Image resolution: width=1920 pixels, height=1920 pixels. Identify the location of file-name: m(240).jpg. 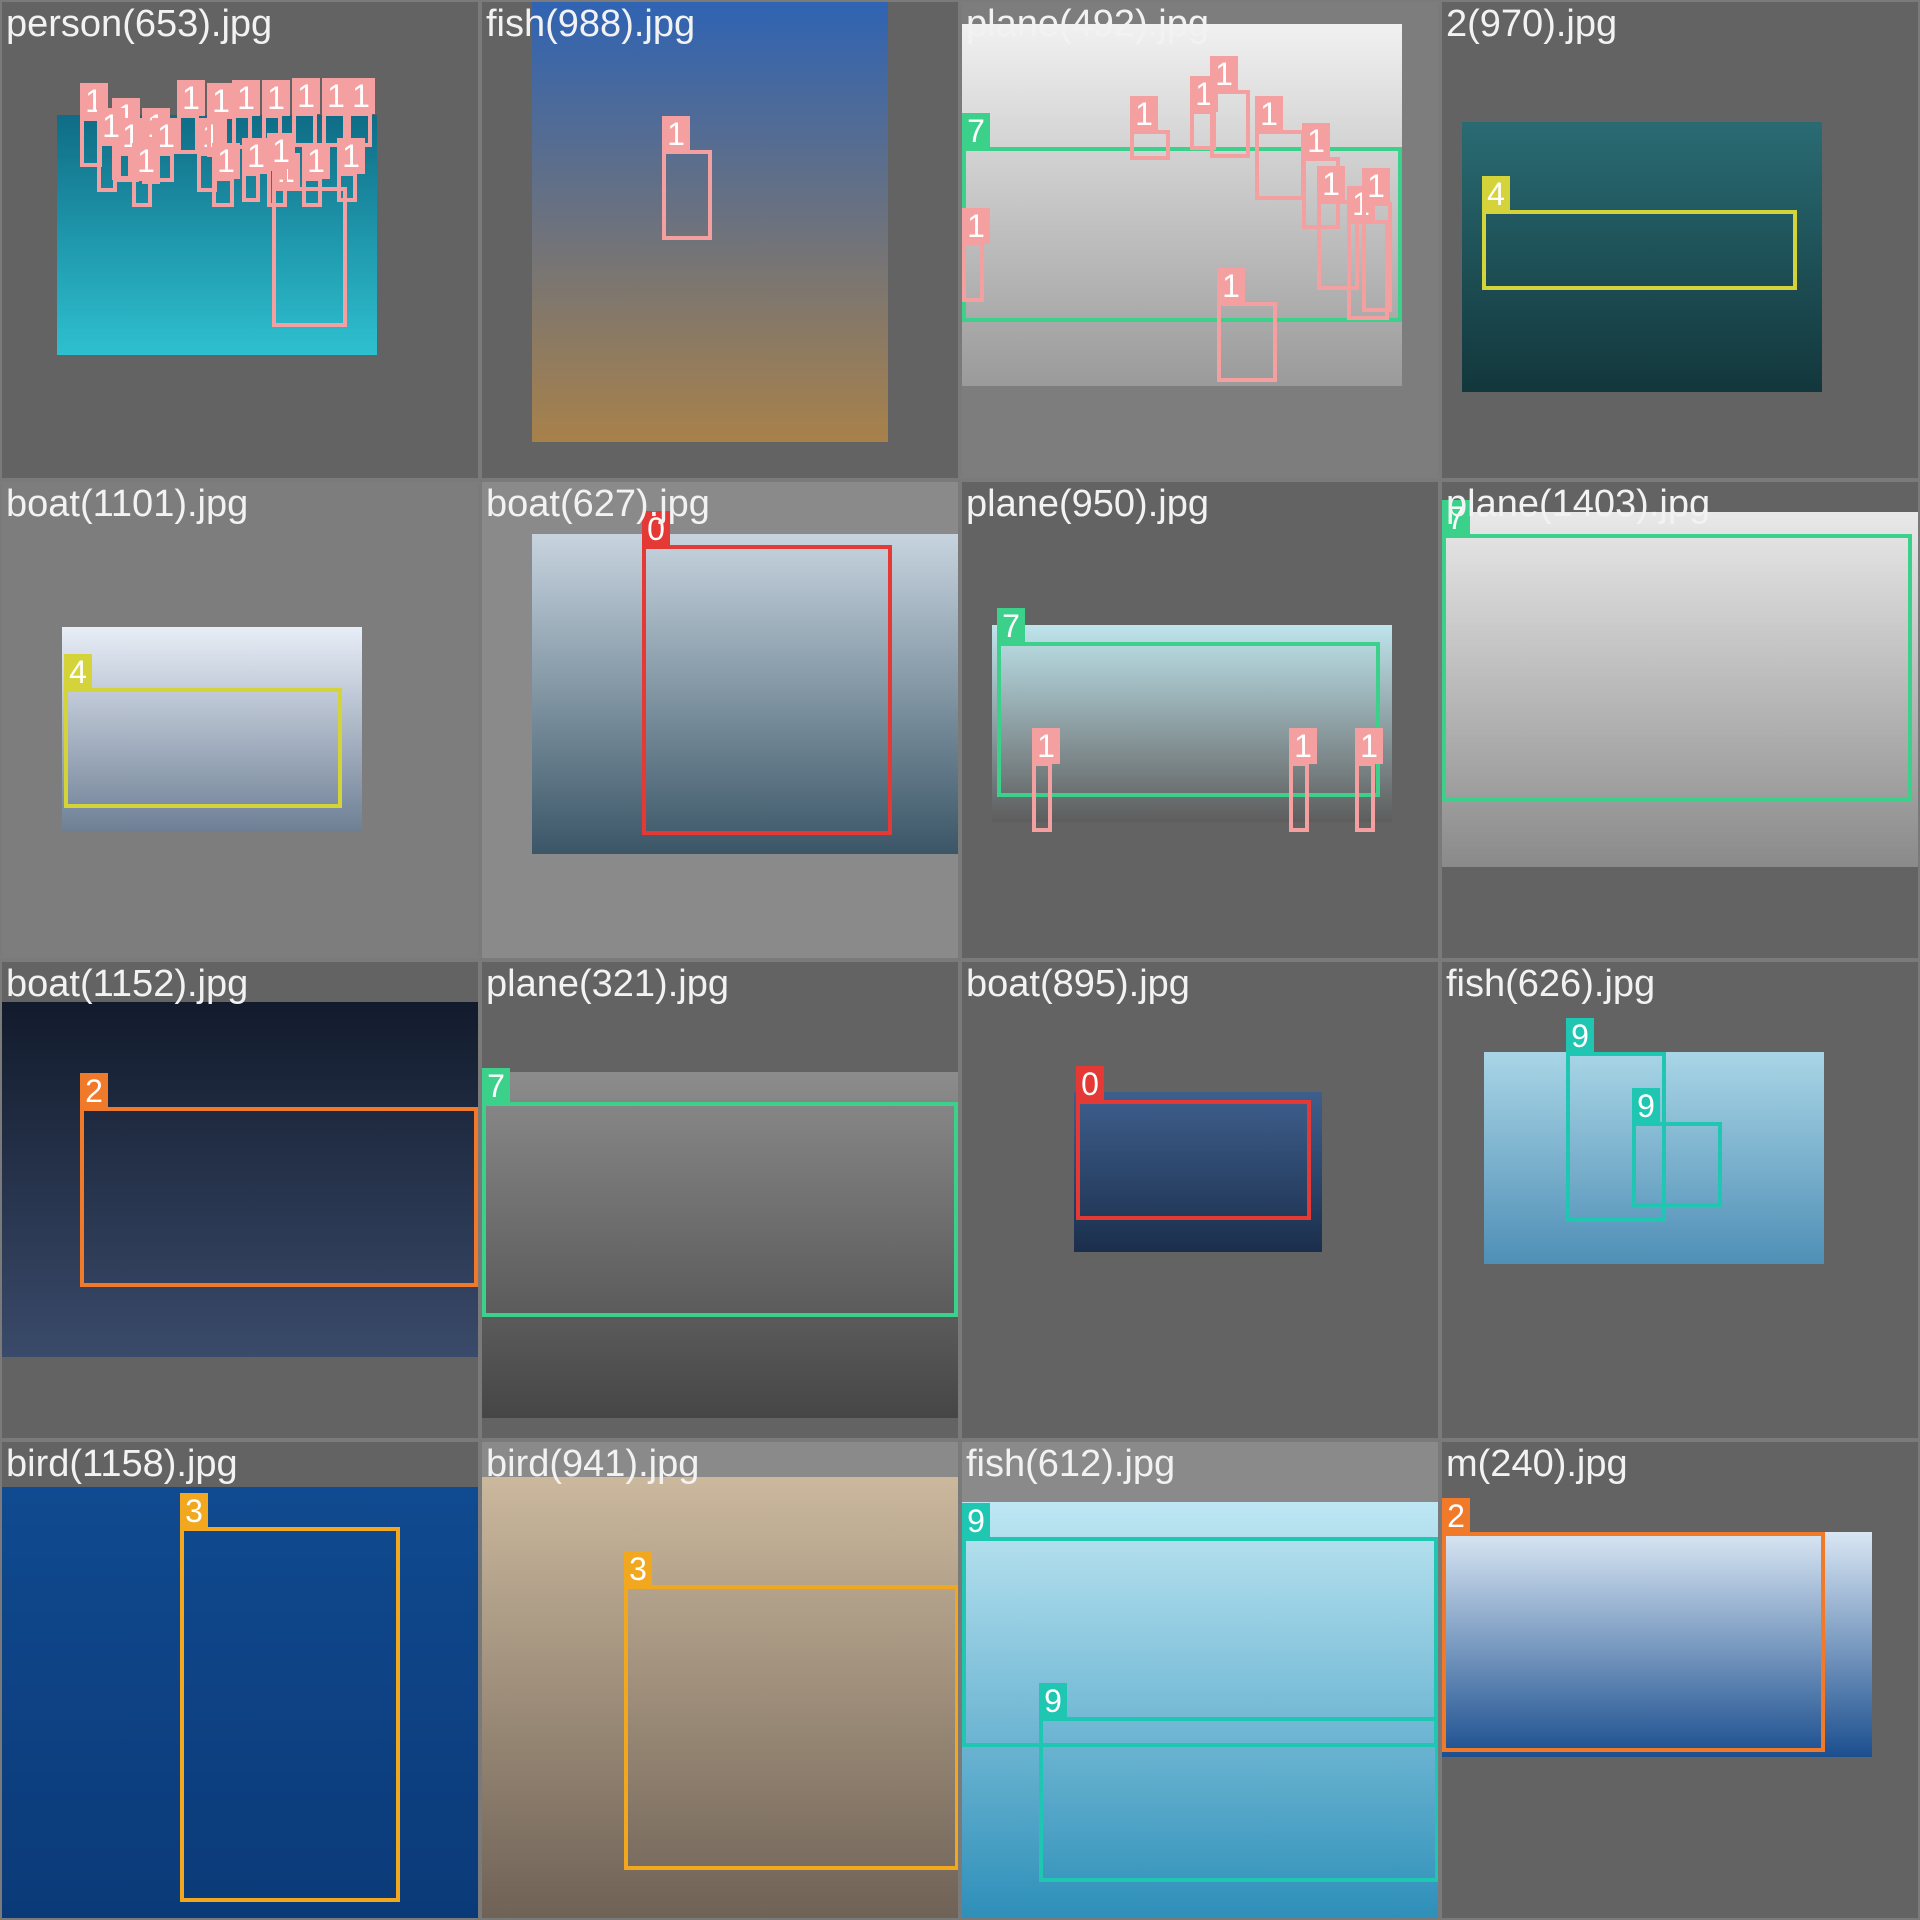
(1537, 1464).